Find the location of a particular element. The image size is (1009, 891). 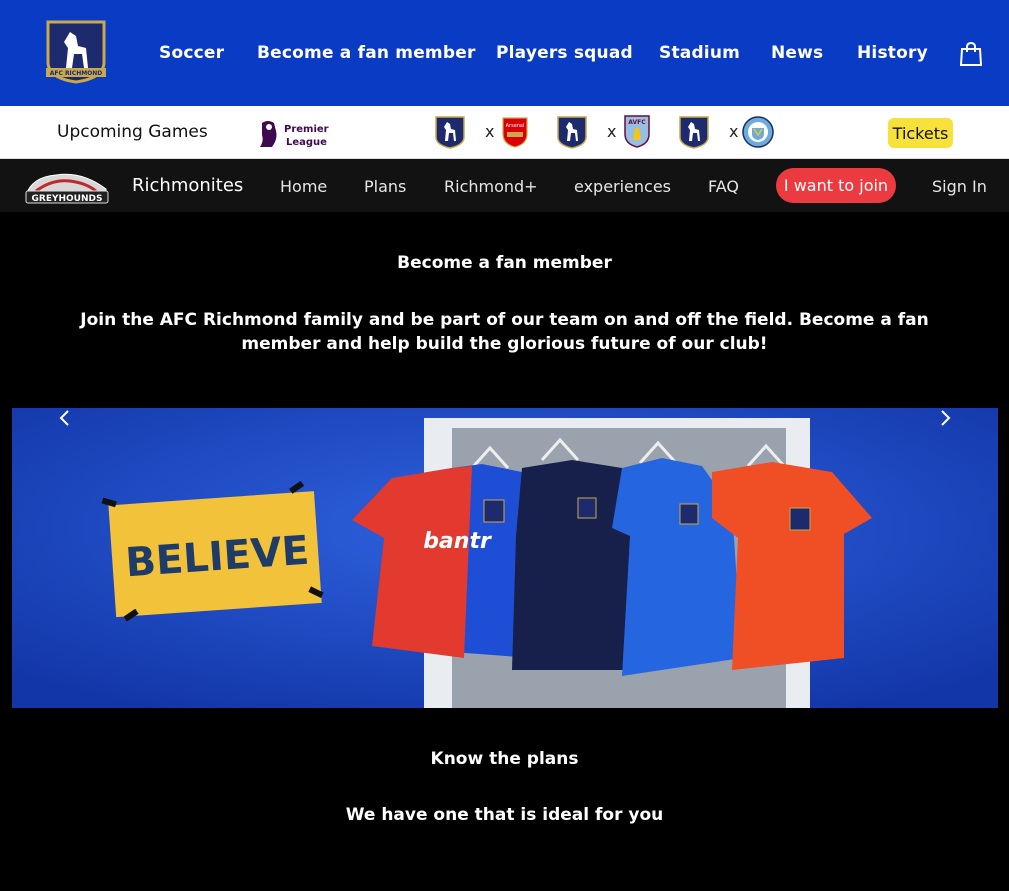

svg-text: League is located at coordinates (306, 142).